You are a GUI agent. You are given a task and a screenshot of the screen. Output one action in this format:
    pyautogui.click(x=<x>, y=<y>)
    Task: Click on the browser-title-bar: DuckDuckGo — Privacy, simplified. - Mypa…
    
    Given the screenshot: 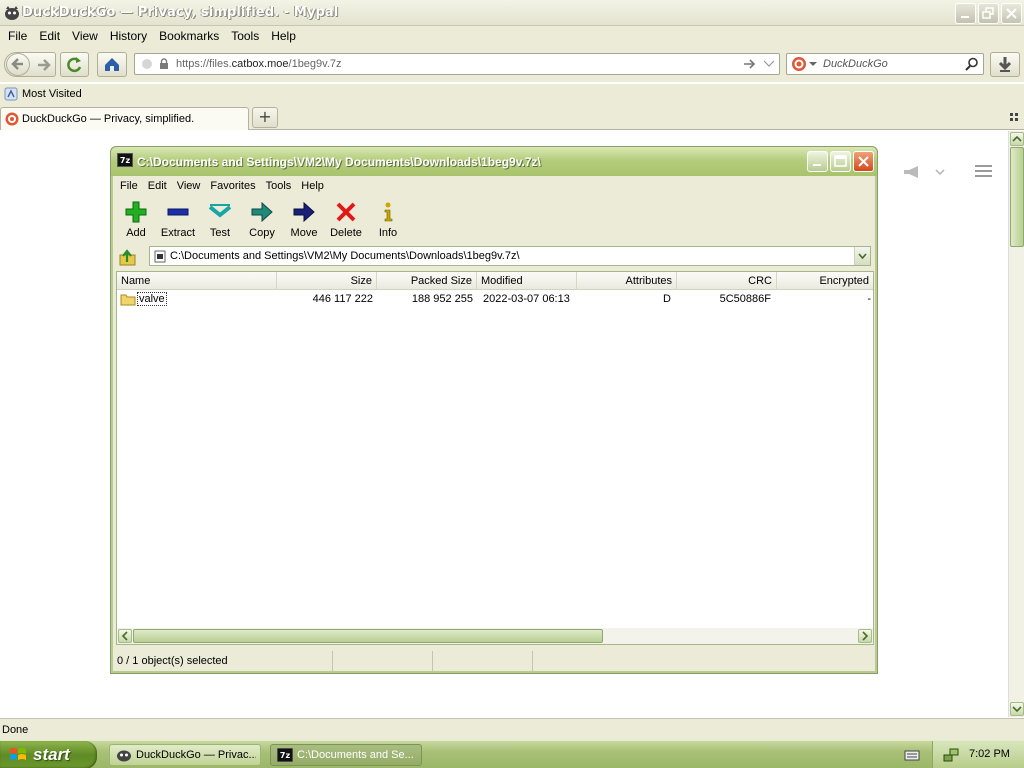 What is the action you would take?
    pyautogui.click(x=512, y=13)
    